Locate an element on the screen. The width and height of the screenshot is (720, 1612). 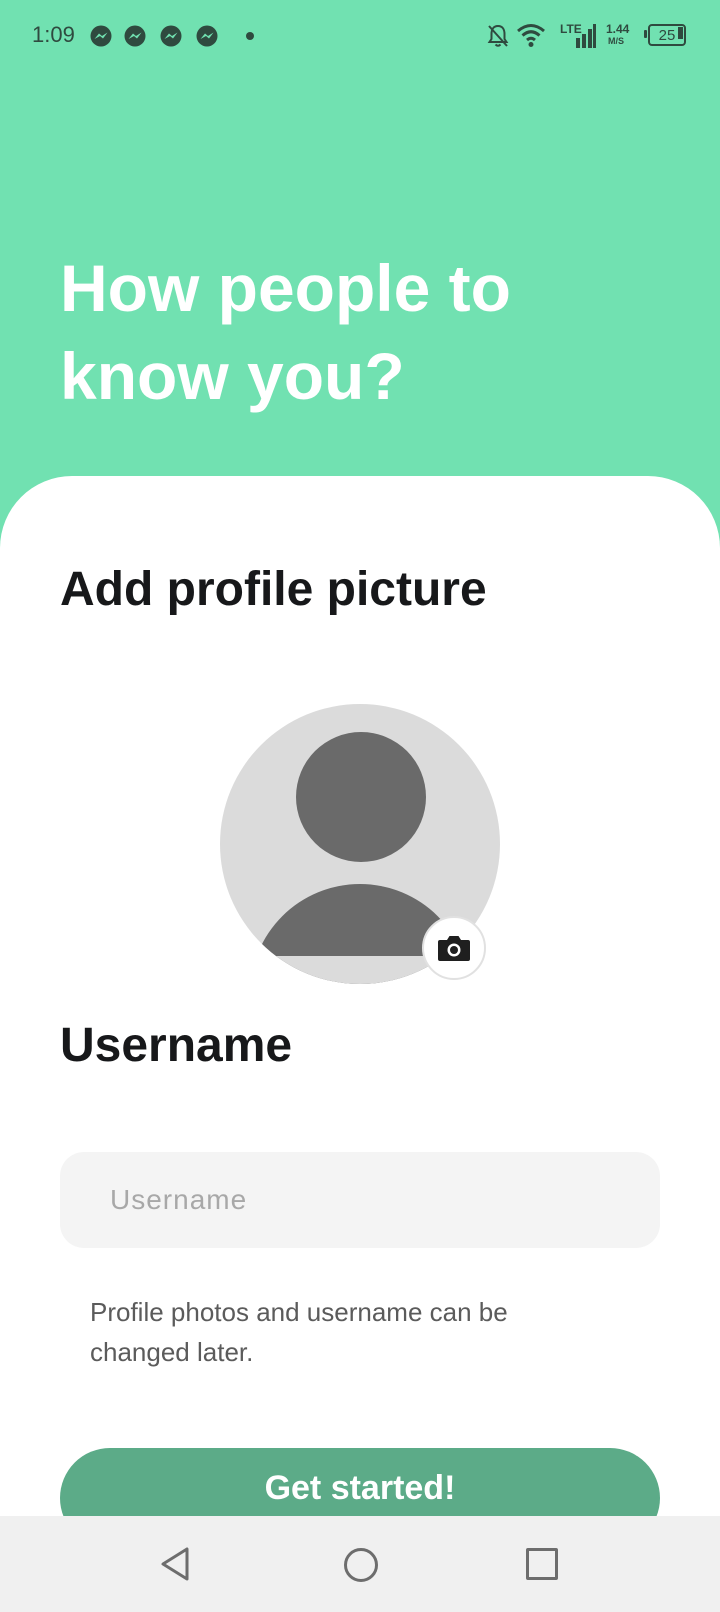
username-input is located at coordinates (360, 1200).